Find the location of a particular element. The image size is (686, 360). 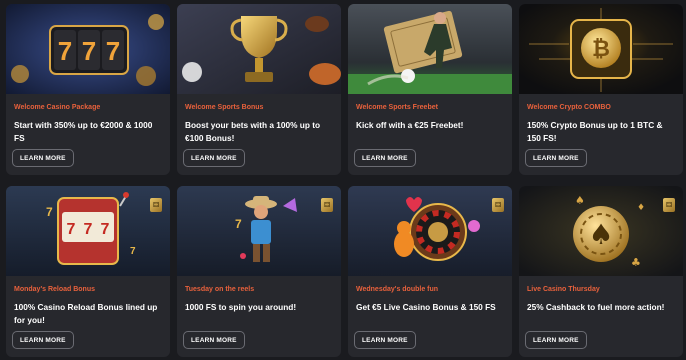

football-player-icon is located at coordinates (430, 49).